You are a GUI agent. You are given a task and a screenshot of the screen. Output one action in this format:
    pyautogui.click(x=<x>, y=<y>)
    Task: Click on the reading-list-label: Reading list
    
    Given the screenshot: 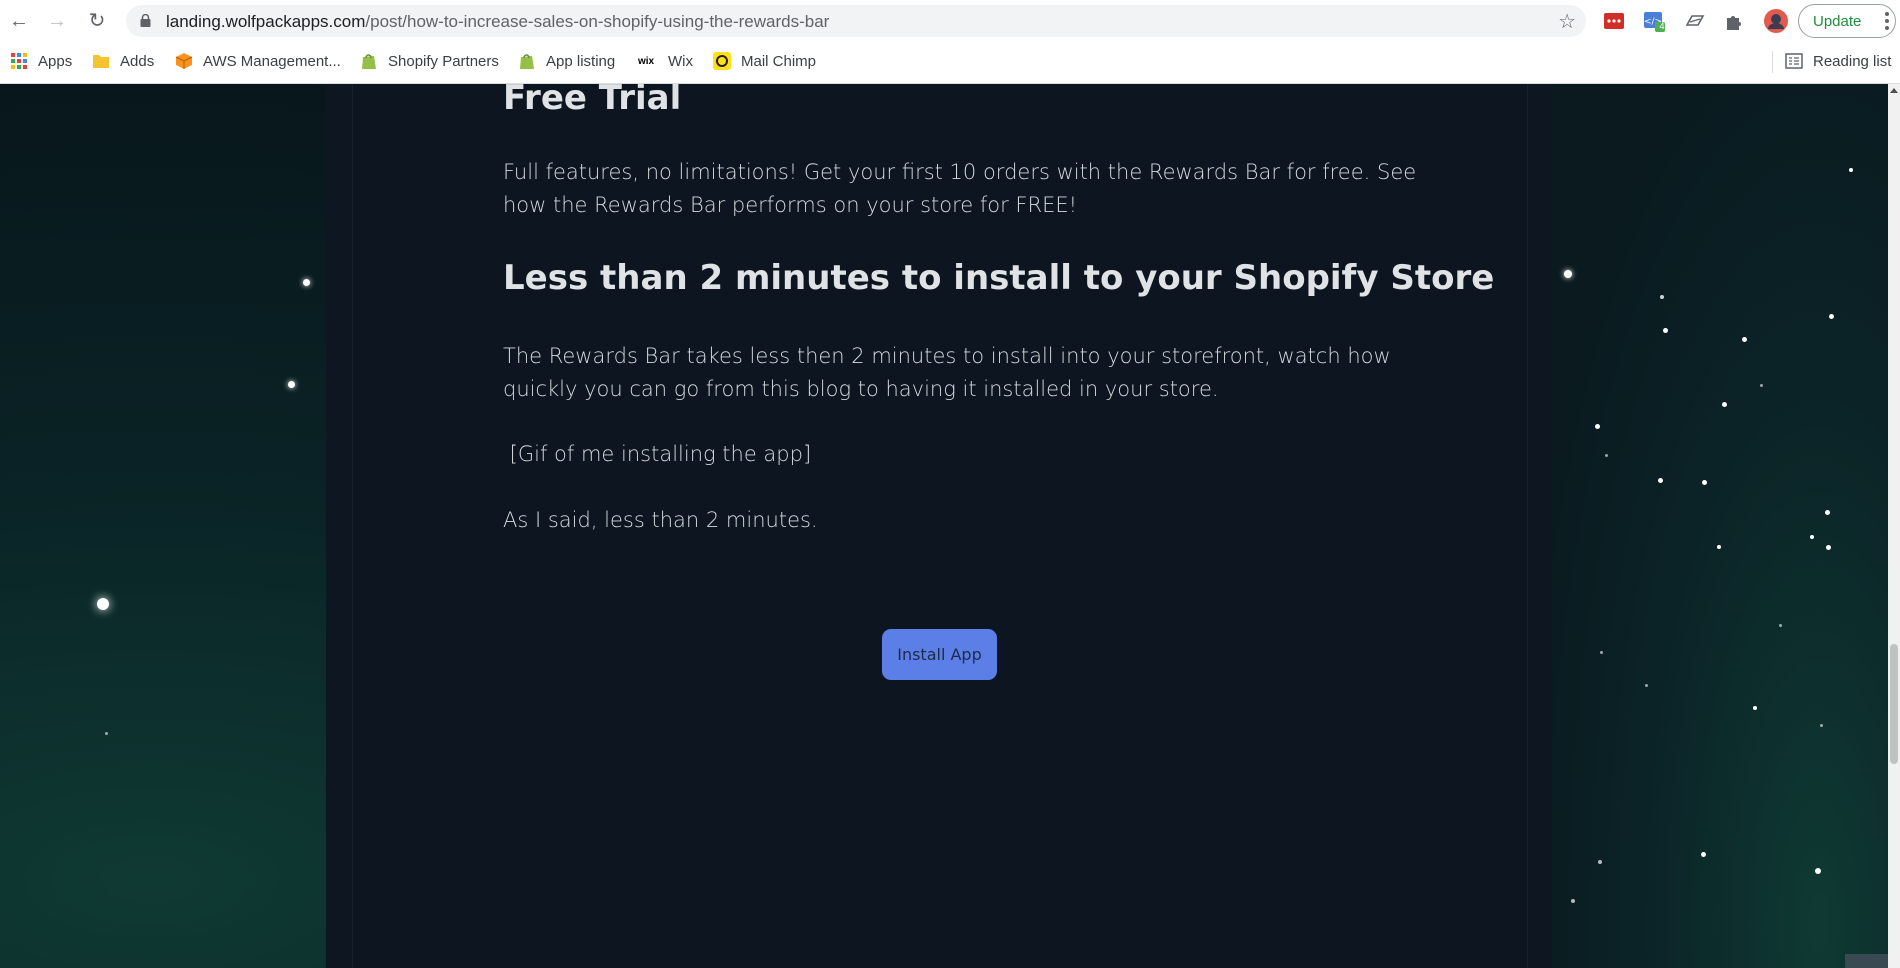 What is the action you would take?
    pyautogui.click(x=1852, y=61)
    